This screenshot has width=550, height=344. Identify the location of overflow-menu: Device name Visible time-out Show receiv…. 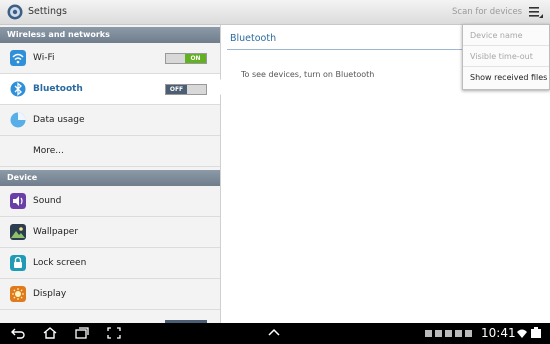
(506, 57).